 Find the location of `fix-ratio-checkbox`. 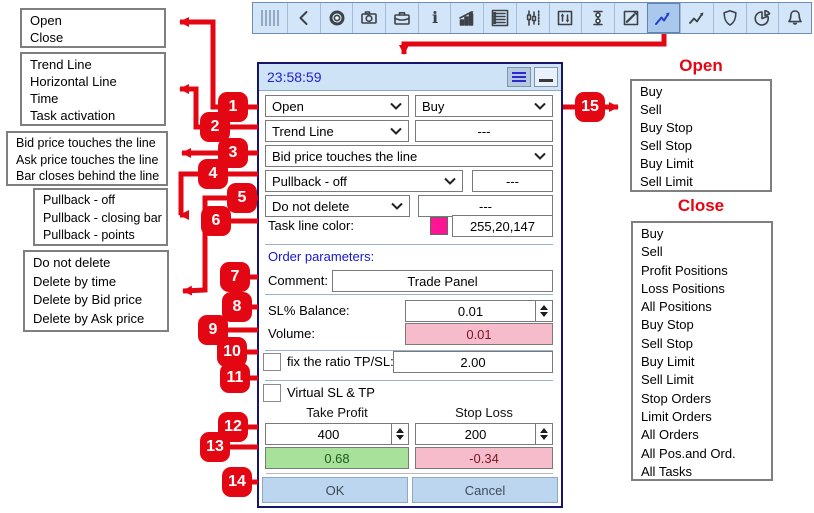

fix-ratio-checkbox is located at coordinates (272, 362).